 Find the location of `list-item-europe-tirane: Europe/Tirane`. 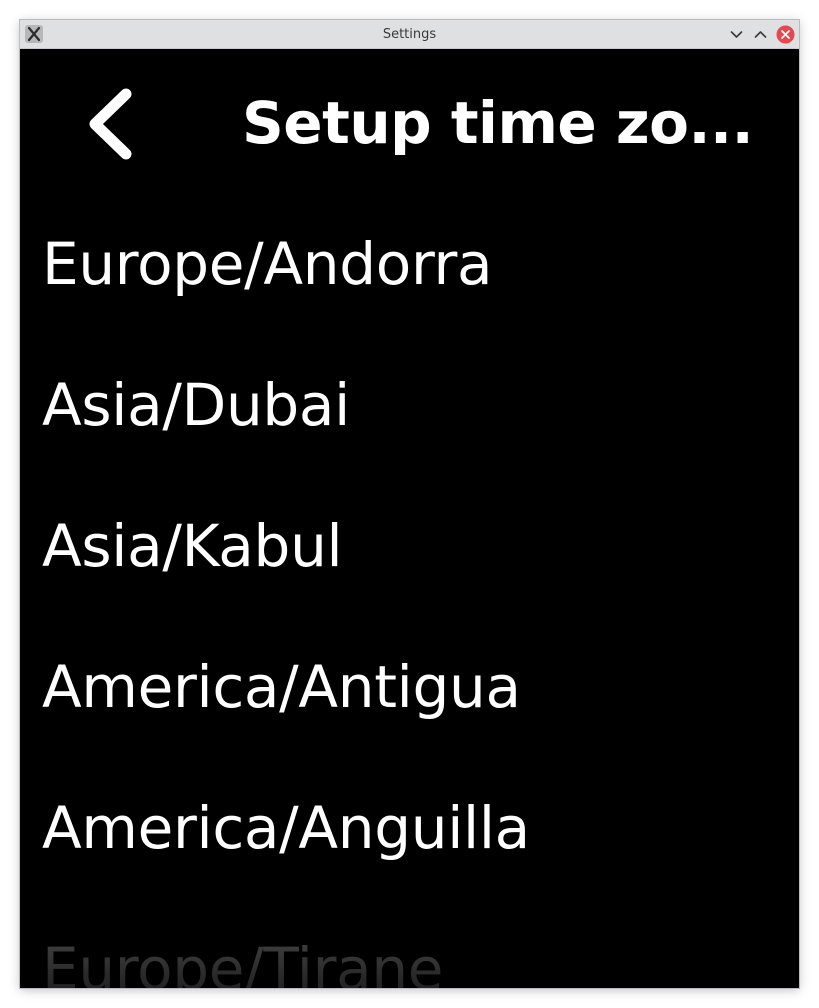

list-item-europe-tirane: Europe/Tirane is located at coordinates (409, 946).